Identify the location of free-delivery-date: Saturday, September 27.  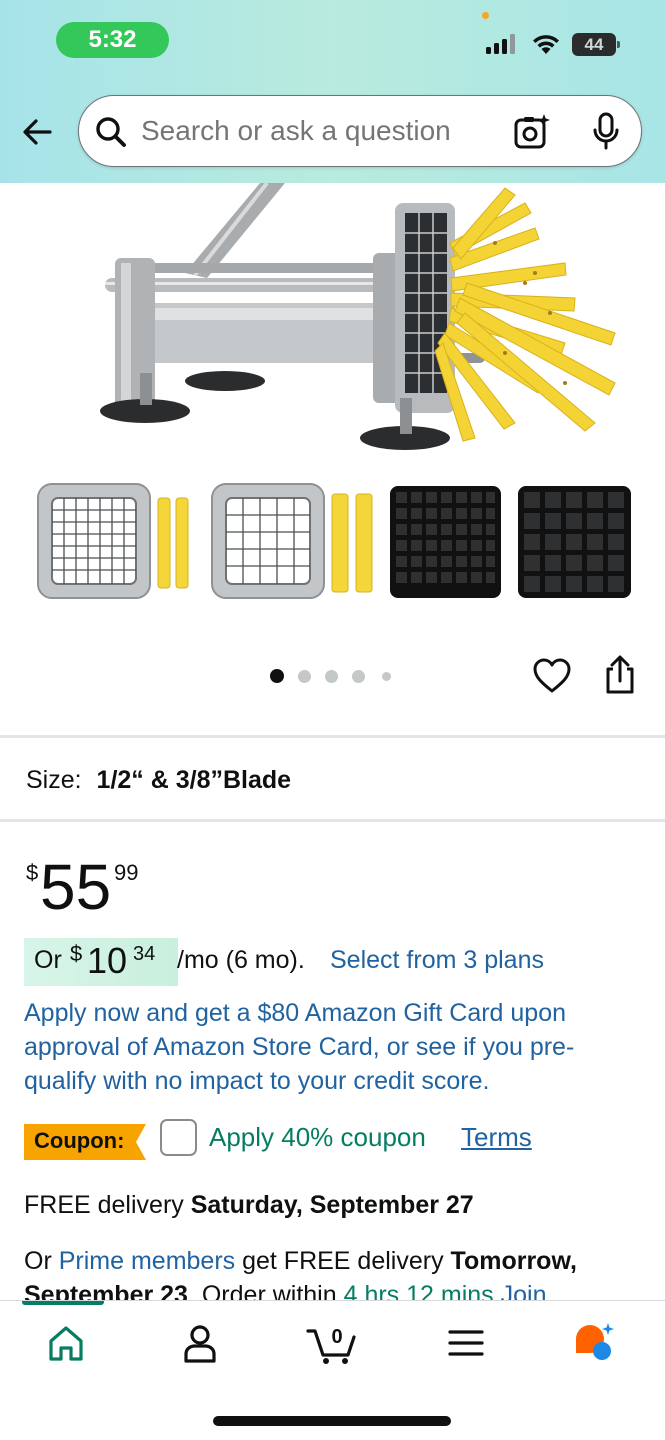
(332, 1205).